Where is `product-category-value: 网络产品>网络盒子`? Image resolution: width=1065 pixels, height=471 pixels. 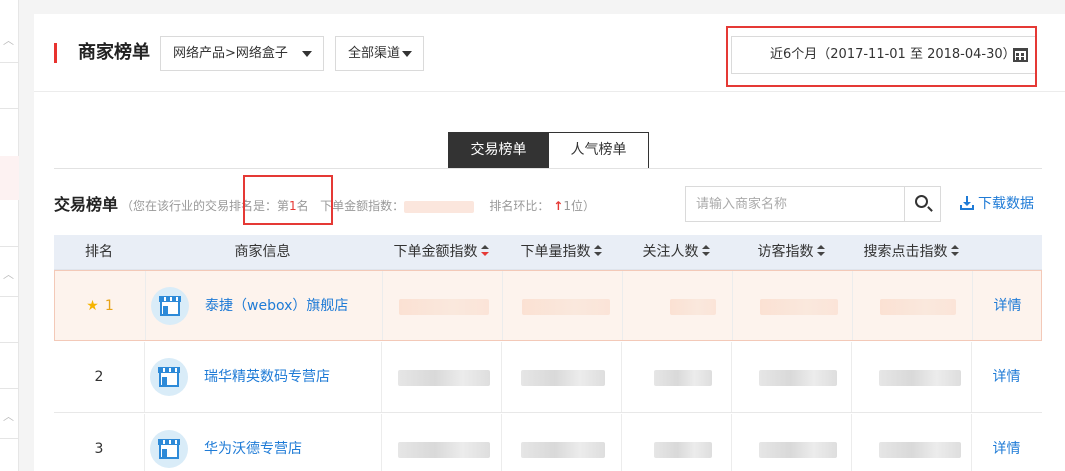
product-category-value: 网络产品>网络盒子 is located at coordinates (230, 53).